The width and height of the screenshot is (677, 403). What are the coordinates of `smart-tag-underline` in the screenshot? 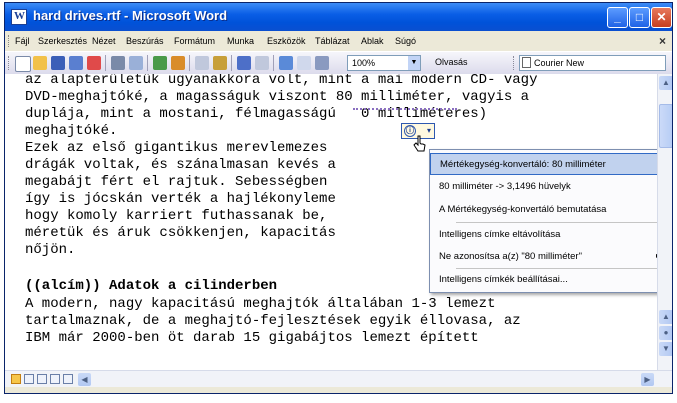 It's located at (405, 108).